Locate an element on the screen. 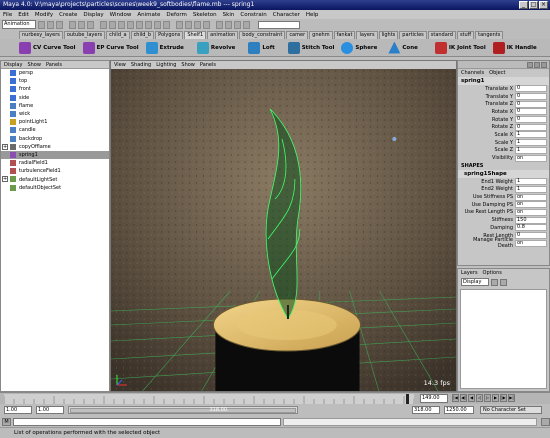 The height and width of the screenshot is (438, 550). viewport-menu-panels: Panels is located at coordinates (208, 65).